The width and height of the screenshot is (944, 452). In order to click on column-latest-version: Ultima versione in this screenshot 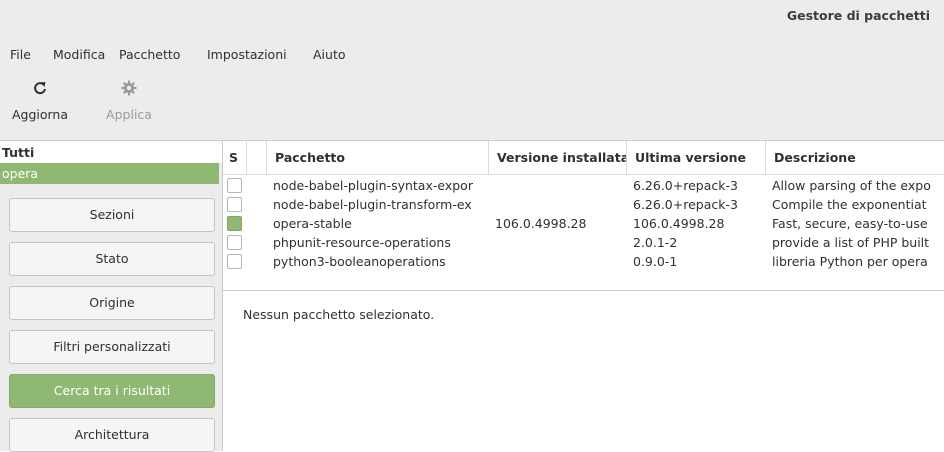, I will do `click(696, 158)`.